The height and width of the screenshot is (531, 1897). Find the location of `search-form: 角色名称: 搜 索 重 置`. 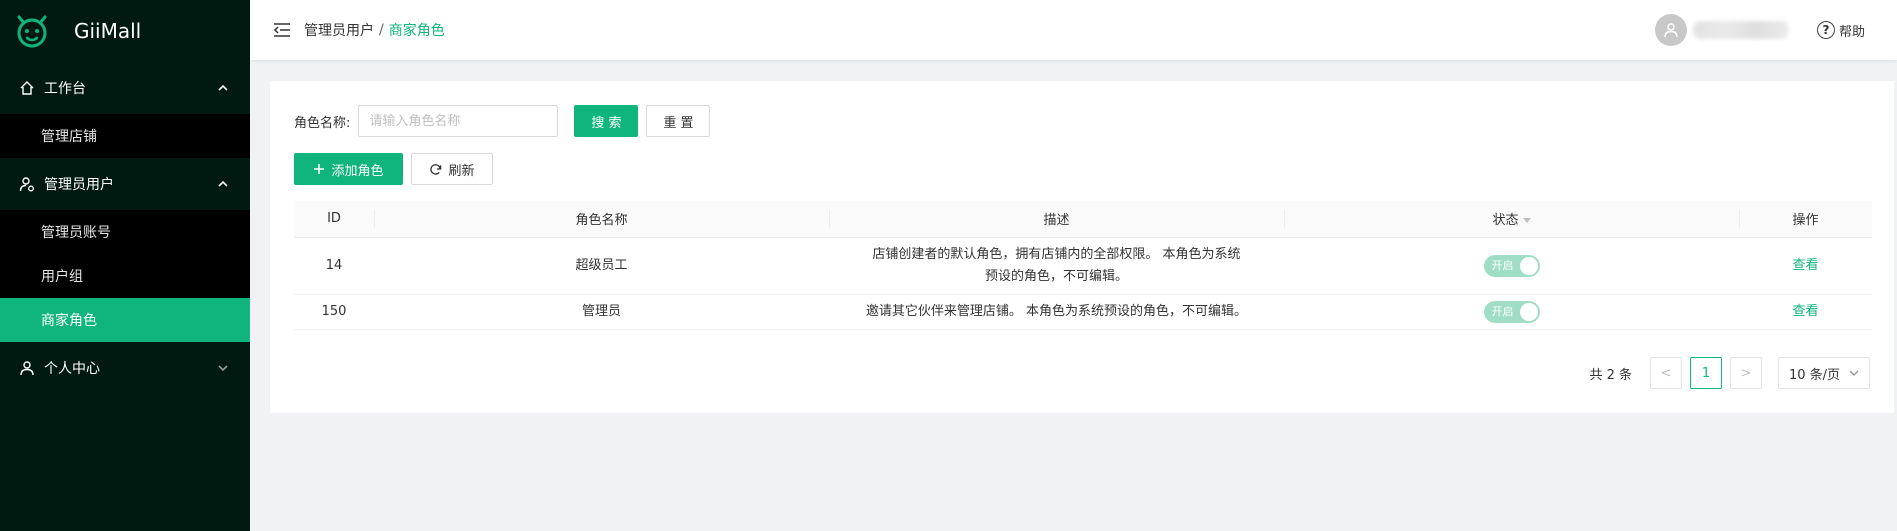

search-form: 角色名称: 搜 索 重 置 is located at coordinates (502, 121).